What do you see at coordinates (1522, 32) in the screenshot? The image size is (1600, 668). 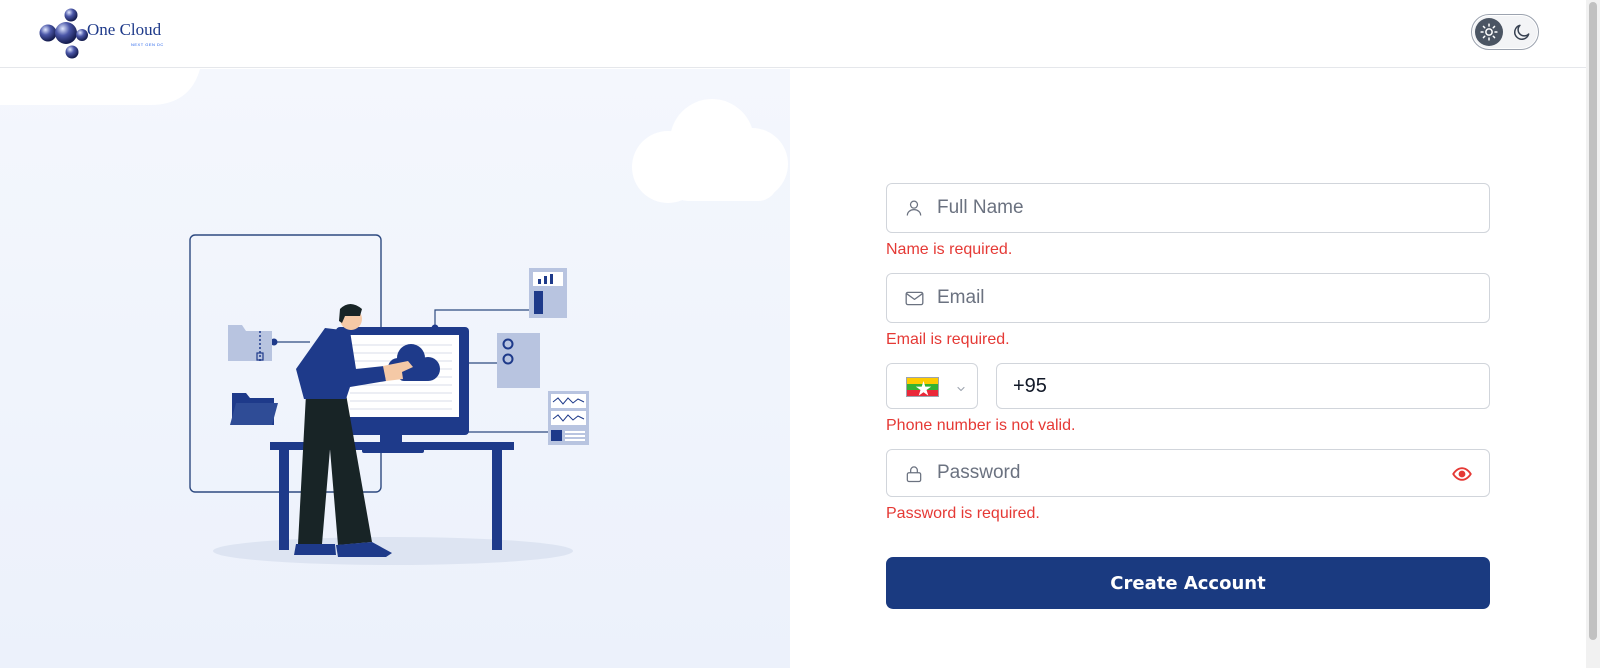 I see `moon-icon` at bounding box center [1522, 32].